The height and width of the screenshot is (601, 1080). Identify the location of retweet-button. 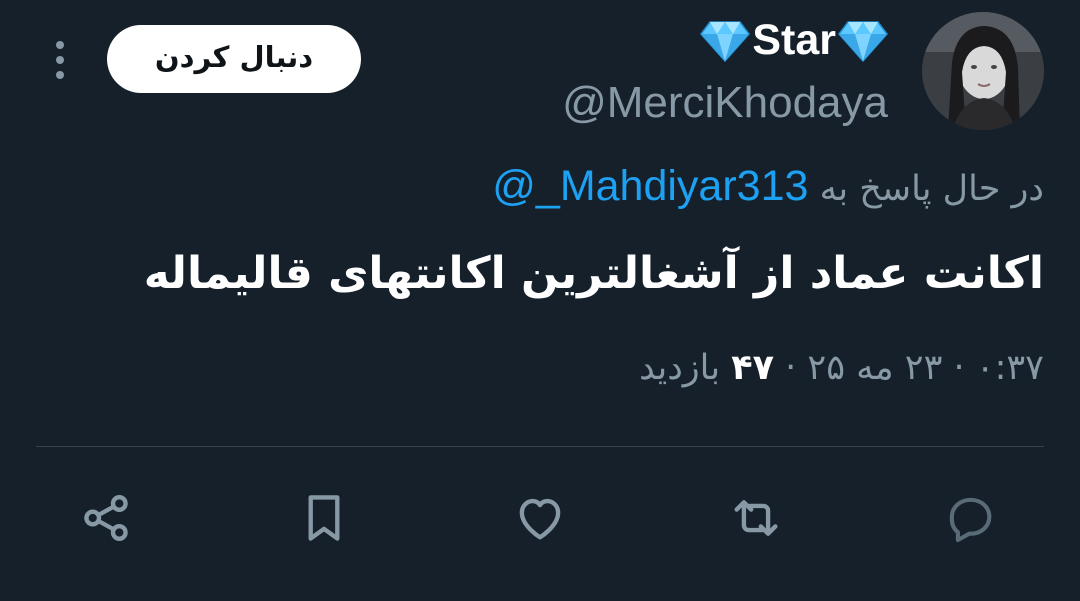
(756, 518).